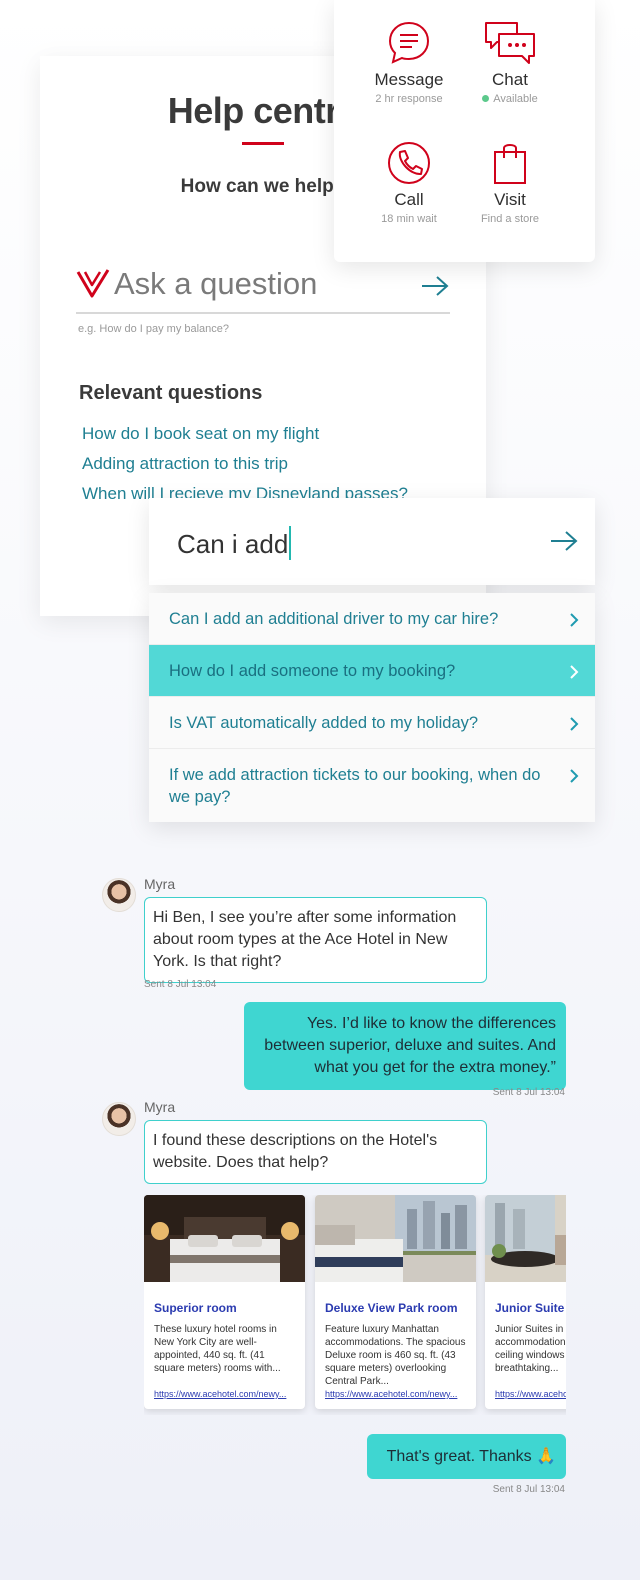 Image resolution: width=640 pixels, height=1580 pixels. I want to click on suggestion-item-highlighted: How do I add someone to my booking?, so click(372, 671).